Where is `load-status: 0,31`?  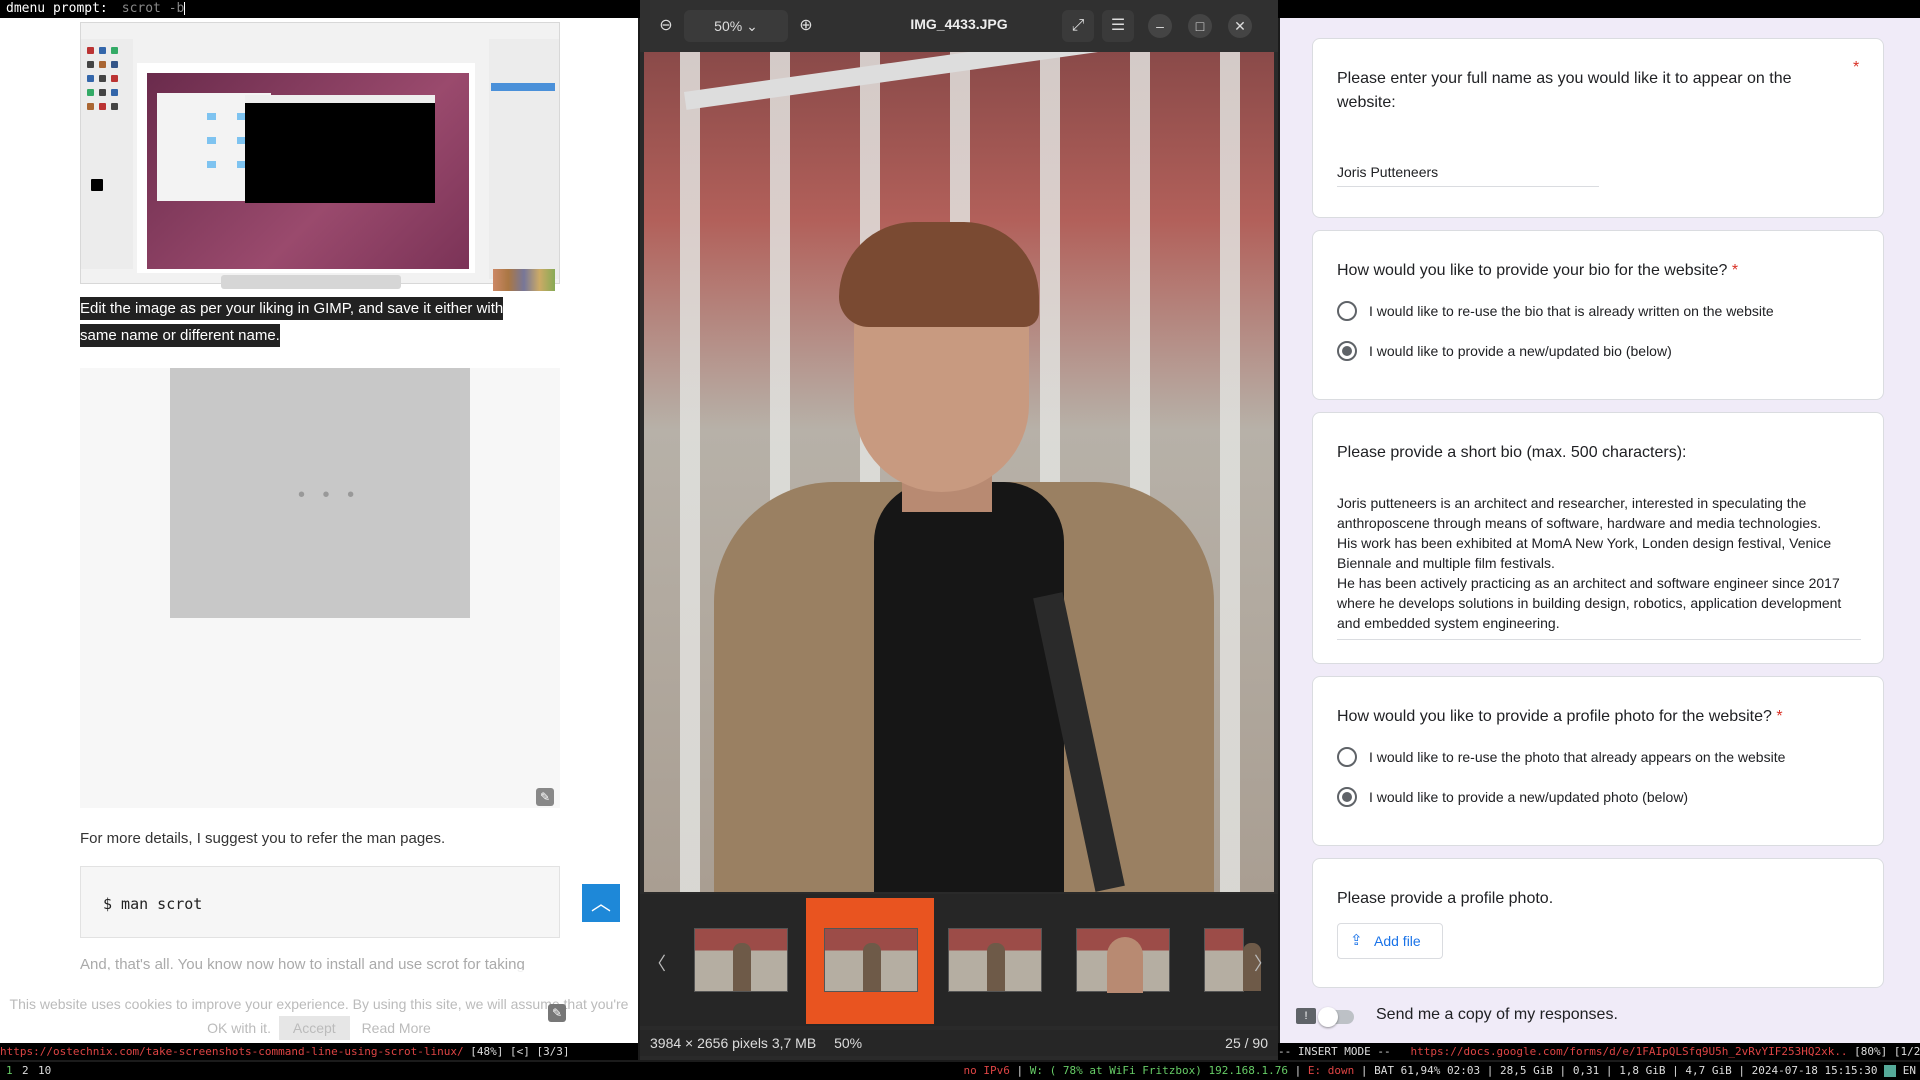 load-status: 0,31 is located at coordinates (1586, 1070).